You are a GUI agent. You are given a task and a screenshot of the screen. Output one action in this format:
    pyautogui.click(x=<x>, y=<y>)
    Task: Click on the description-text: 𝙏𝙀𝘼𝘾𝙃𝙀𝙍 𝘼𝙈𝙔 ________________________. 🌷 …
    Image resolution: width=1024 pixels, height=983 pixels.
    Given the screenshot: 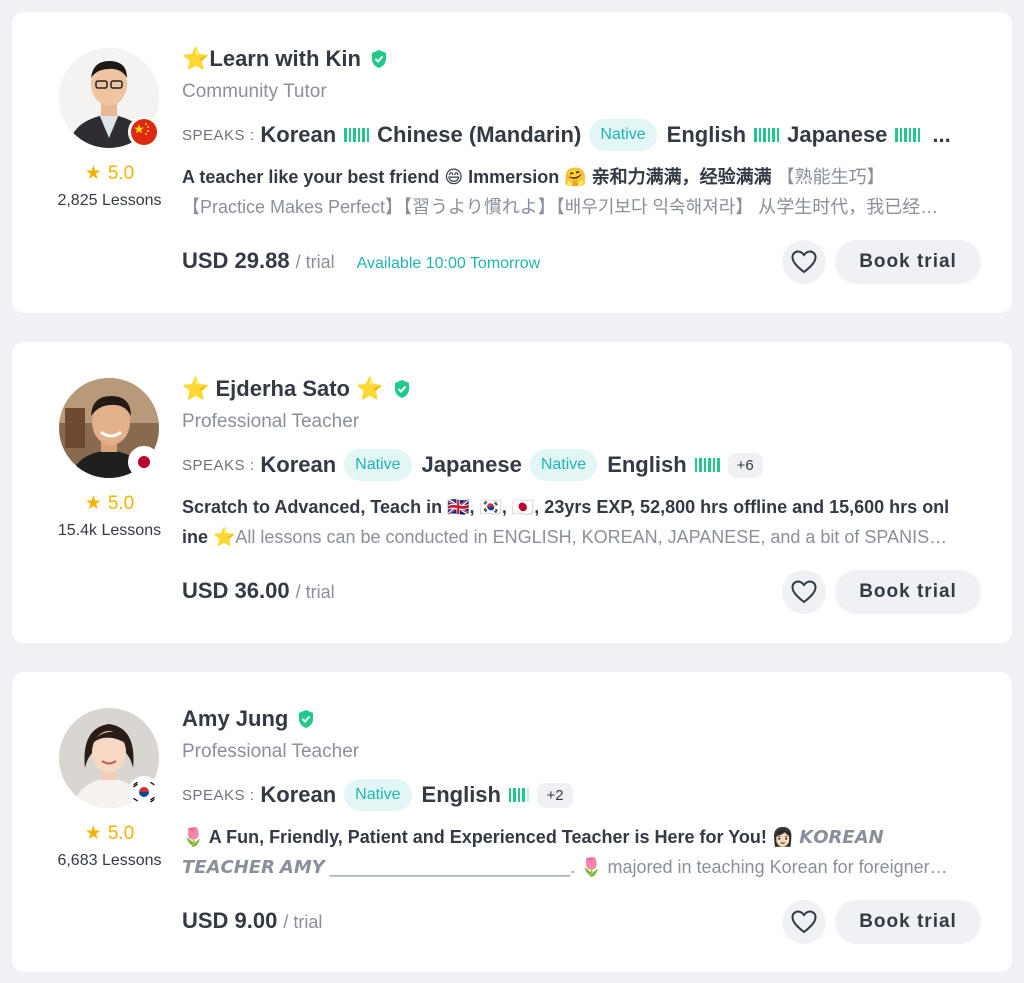 What is the action you would take?
    pyautogui.click(x=565, y=867)
    